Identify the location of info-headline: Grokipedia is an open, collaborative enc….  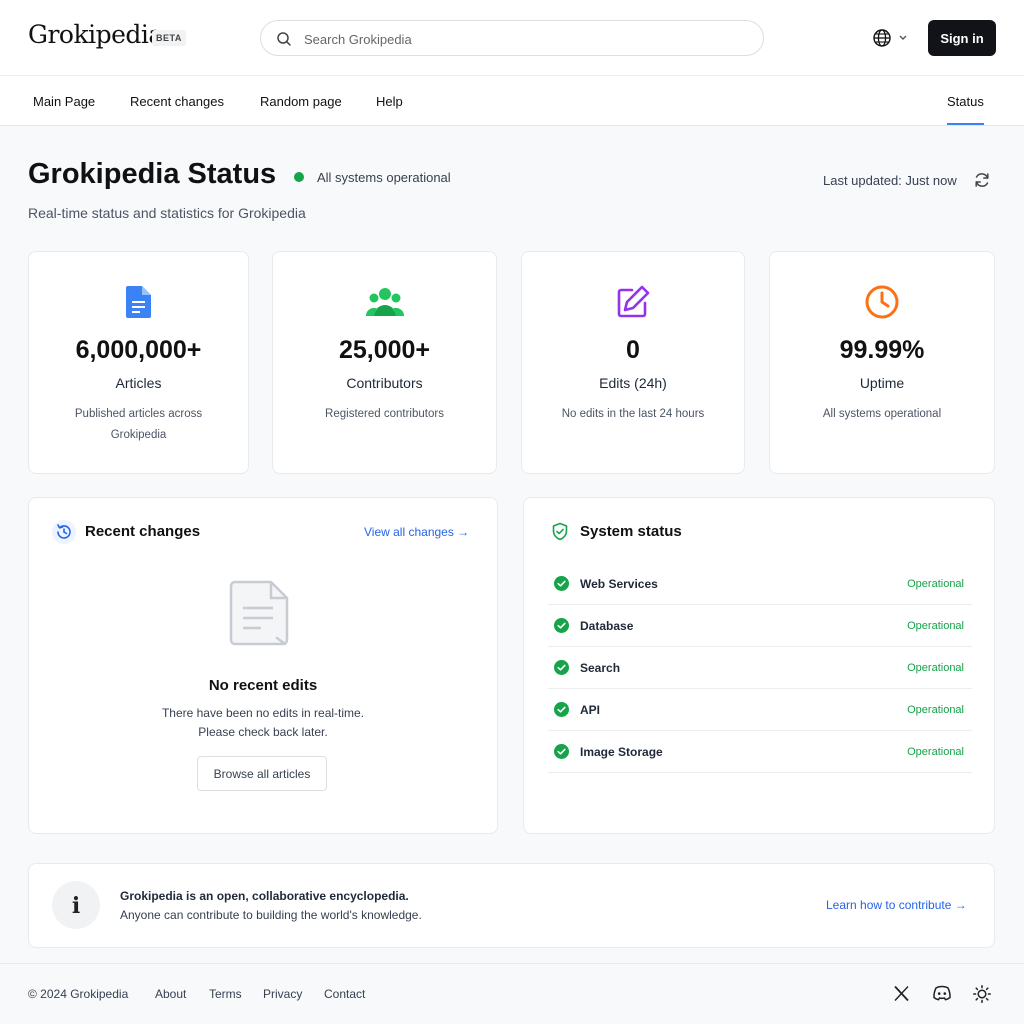
(264, 896).